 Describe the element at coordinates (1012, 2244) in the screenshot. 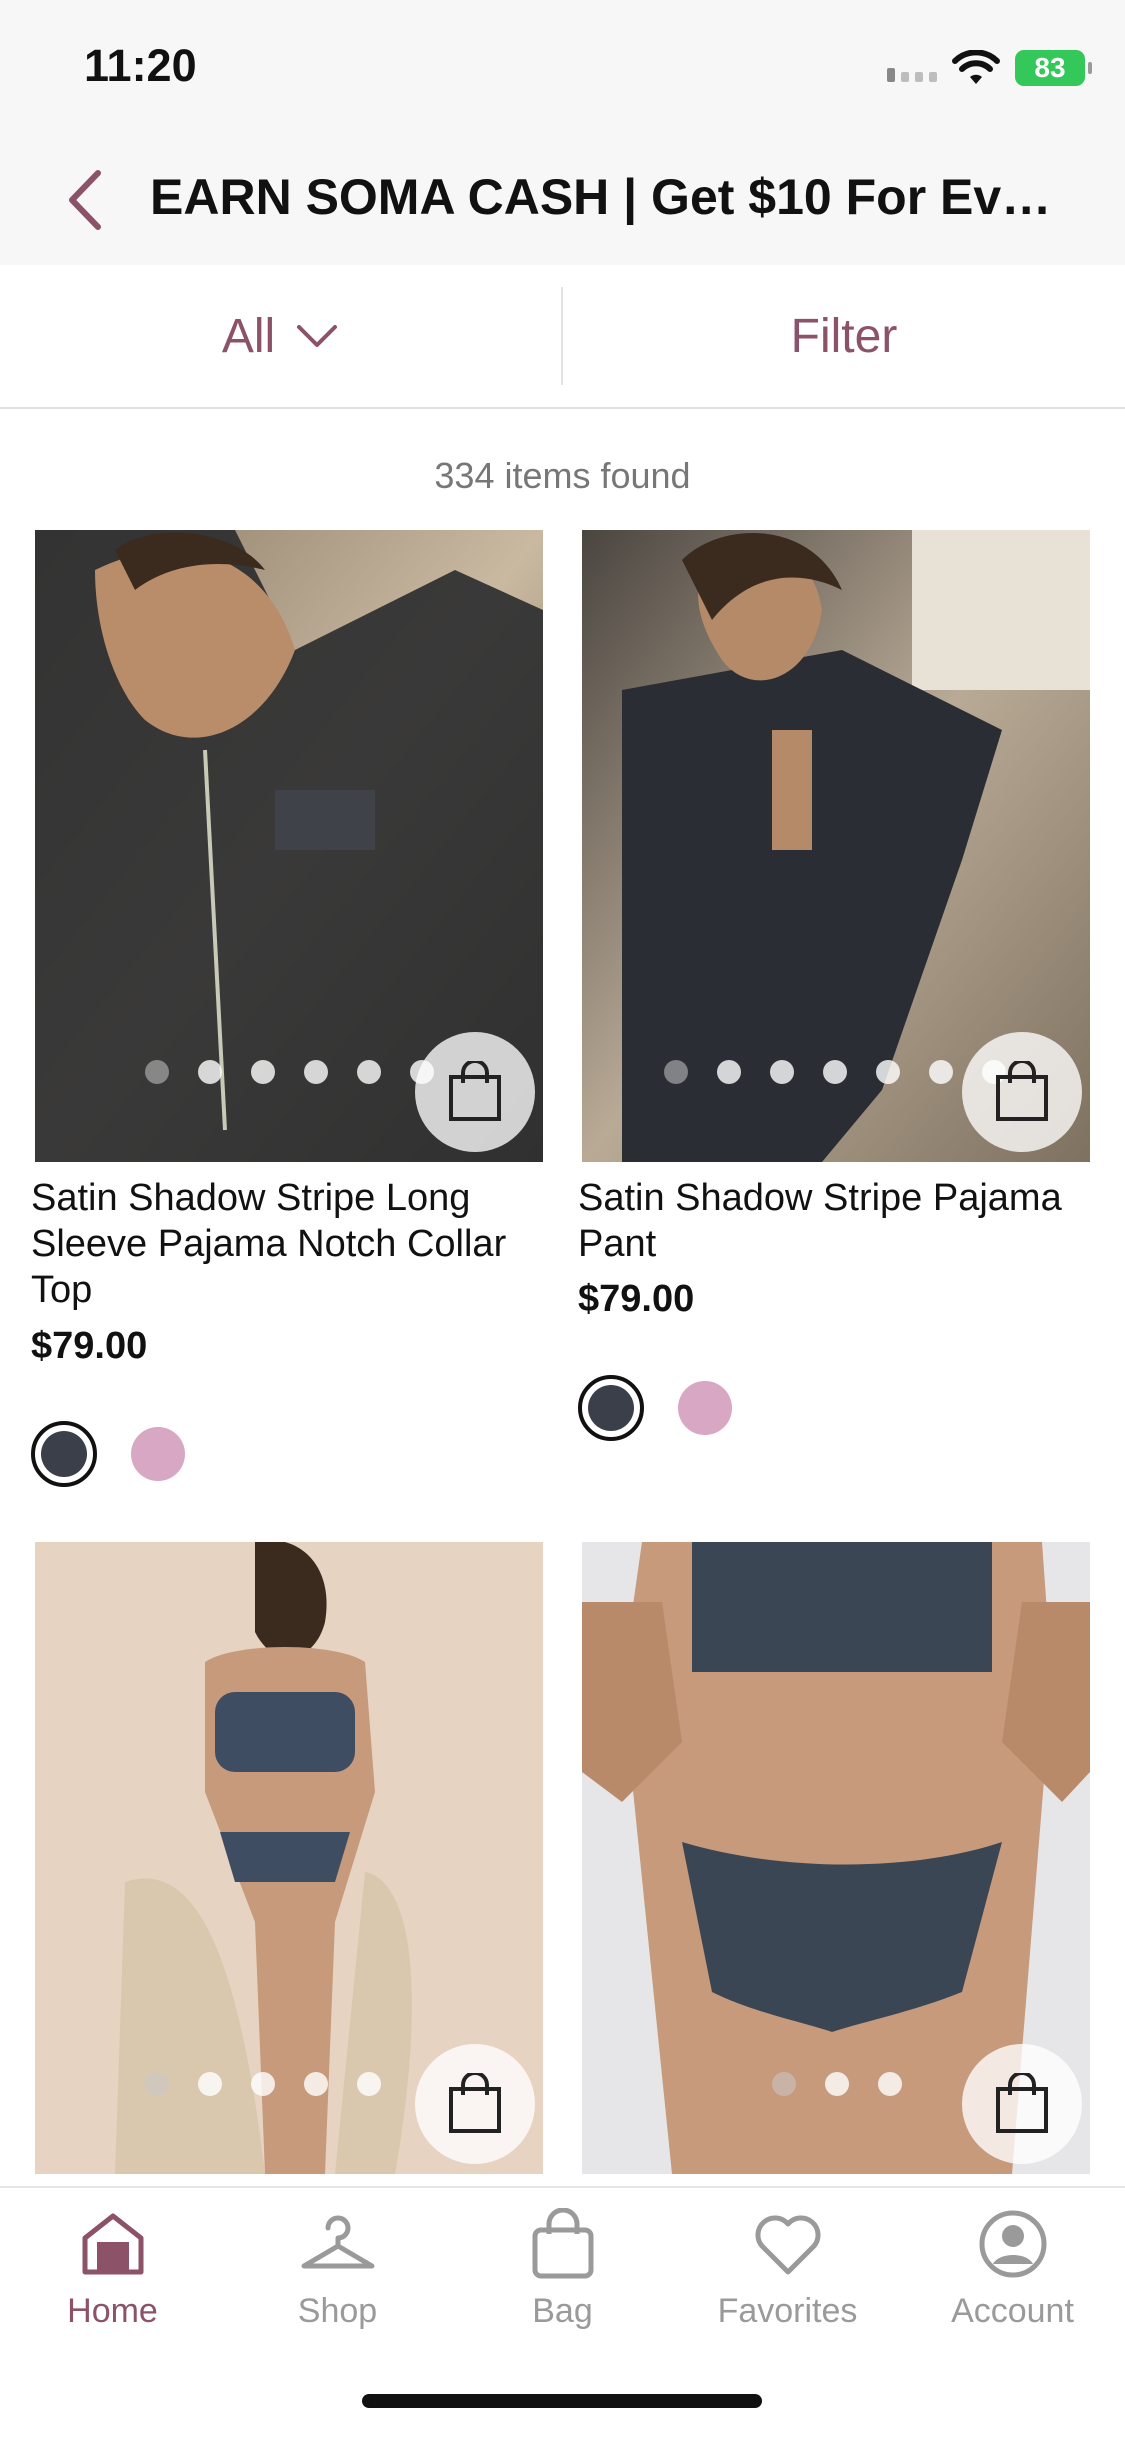

I see `account-icon` at that location.